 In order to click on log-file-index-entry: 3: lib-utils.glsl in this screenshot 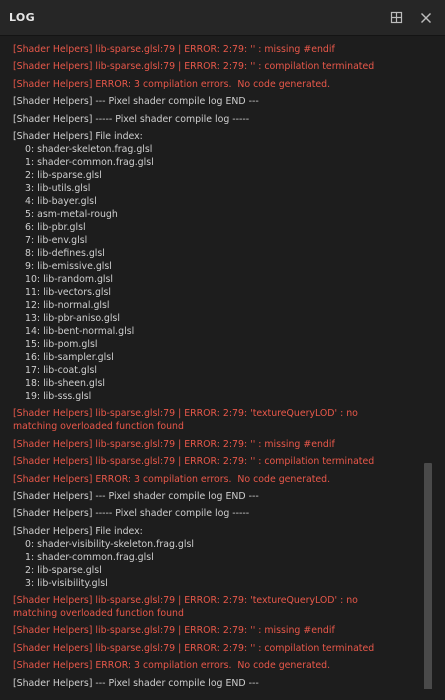, I will do `click(58, 188)`.